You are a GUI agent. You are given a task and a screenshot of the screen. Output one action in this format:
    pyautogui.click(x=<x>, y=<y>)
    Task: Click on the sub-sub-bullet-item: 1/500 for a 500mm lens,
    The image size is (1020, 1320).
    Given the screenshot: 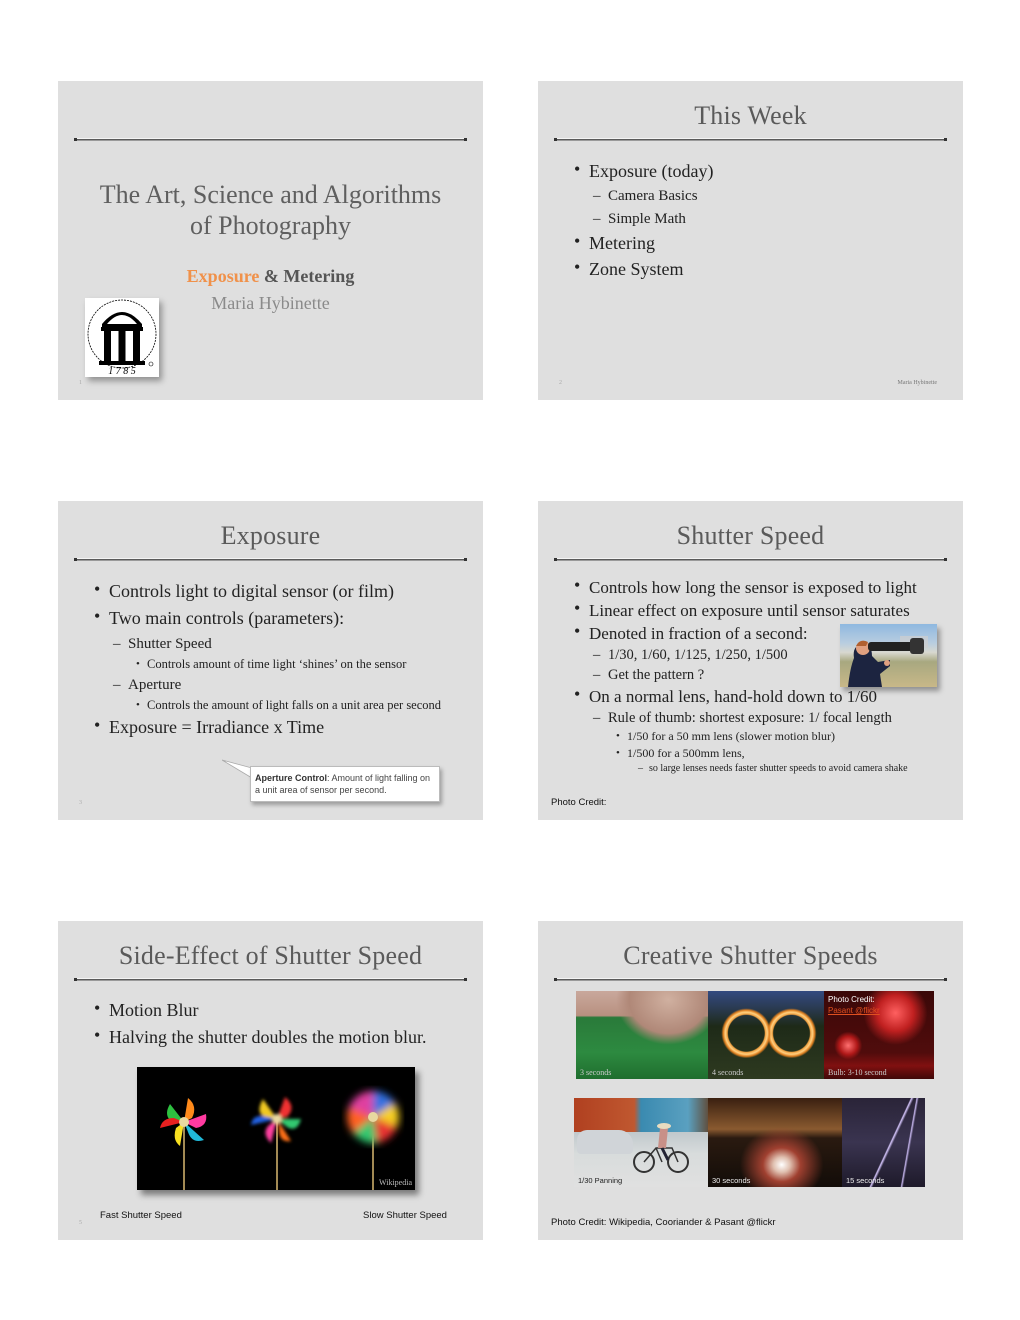 What is the action you would take?
    pyautogui.click(x=761, y=753)
    